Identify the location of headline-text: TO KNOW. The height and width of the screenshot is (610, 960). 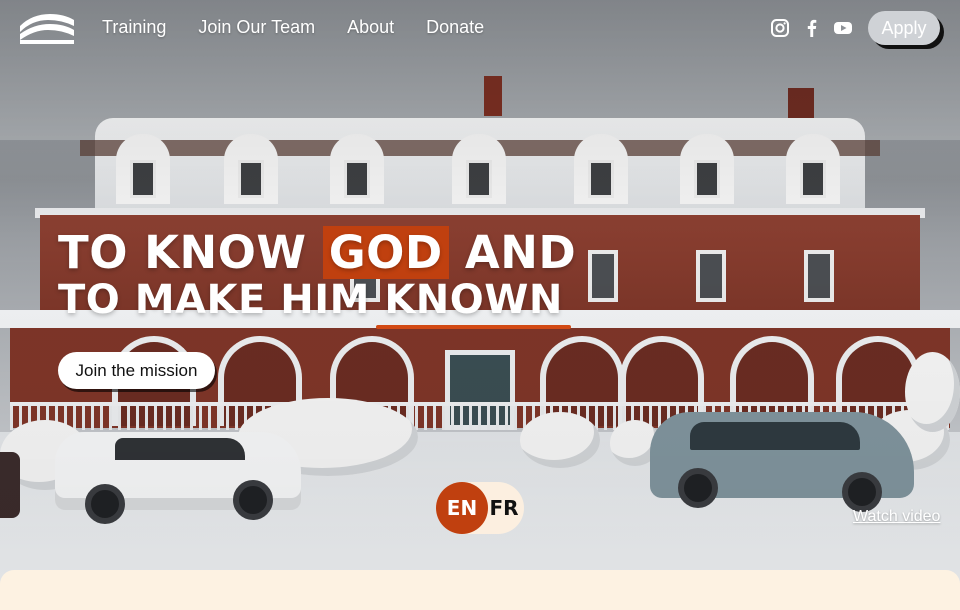
(190, 252).